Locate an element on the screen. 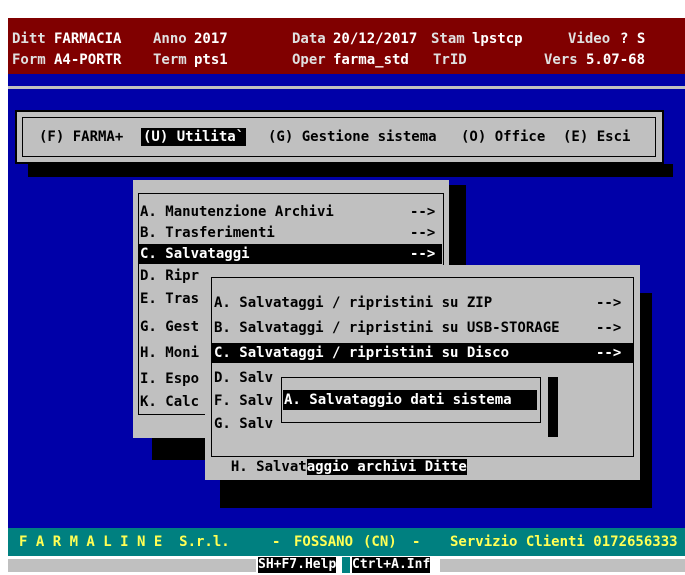 This screenshot has height=575, width=685. menu-item-disco: C. Salvataggi / ripristini su Disco --> is located at coordinates (422, 353).